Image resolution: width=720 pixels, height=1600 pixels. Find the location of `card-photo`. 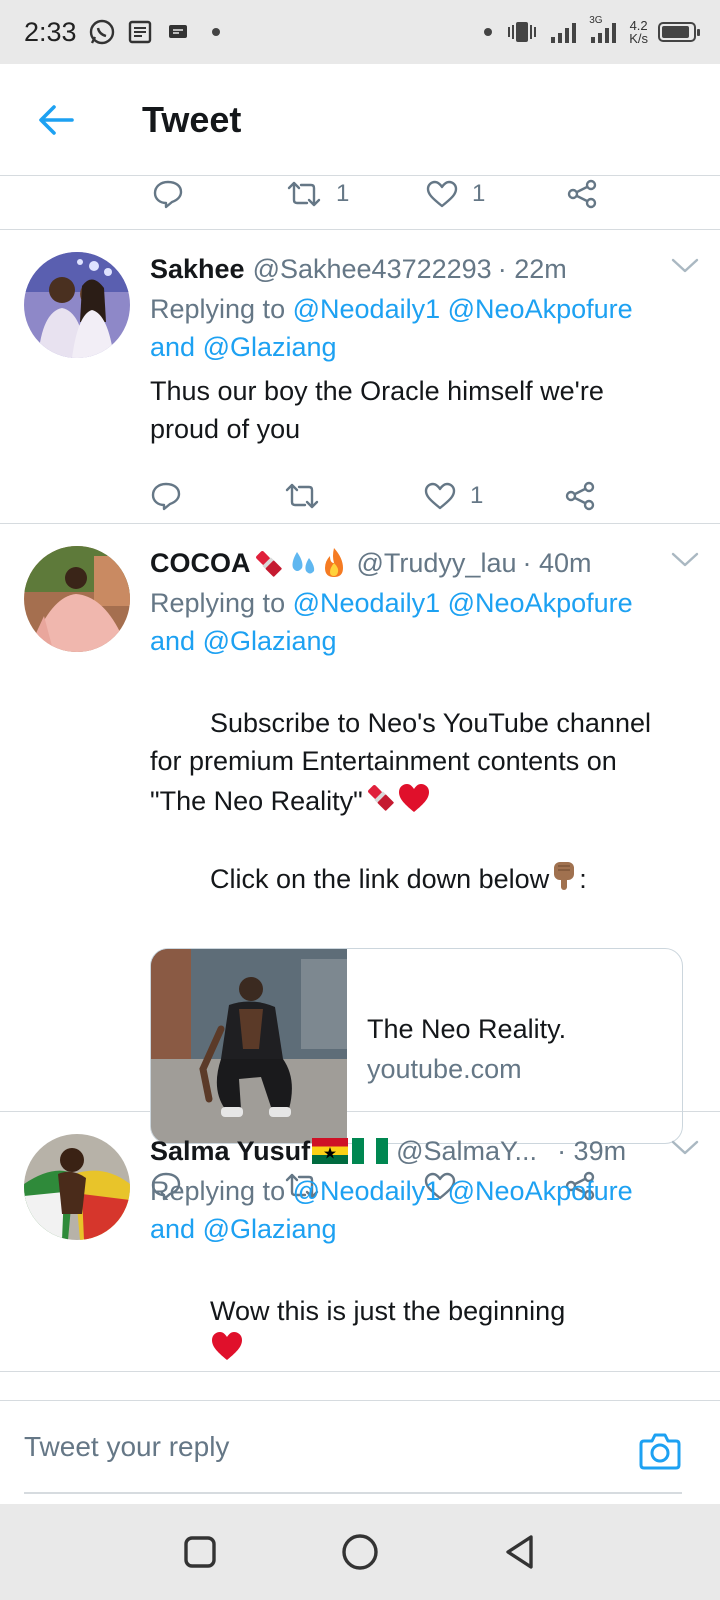

card-photo is located at coordinates (249, 1046).